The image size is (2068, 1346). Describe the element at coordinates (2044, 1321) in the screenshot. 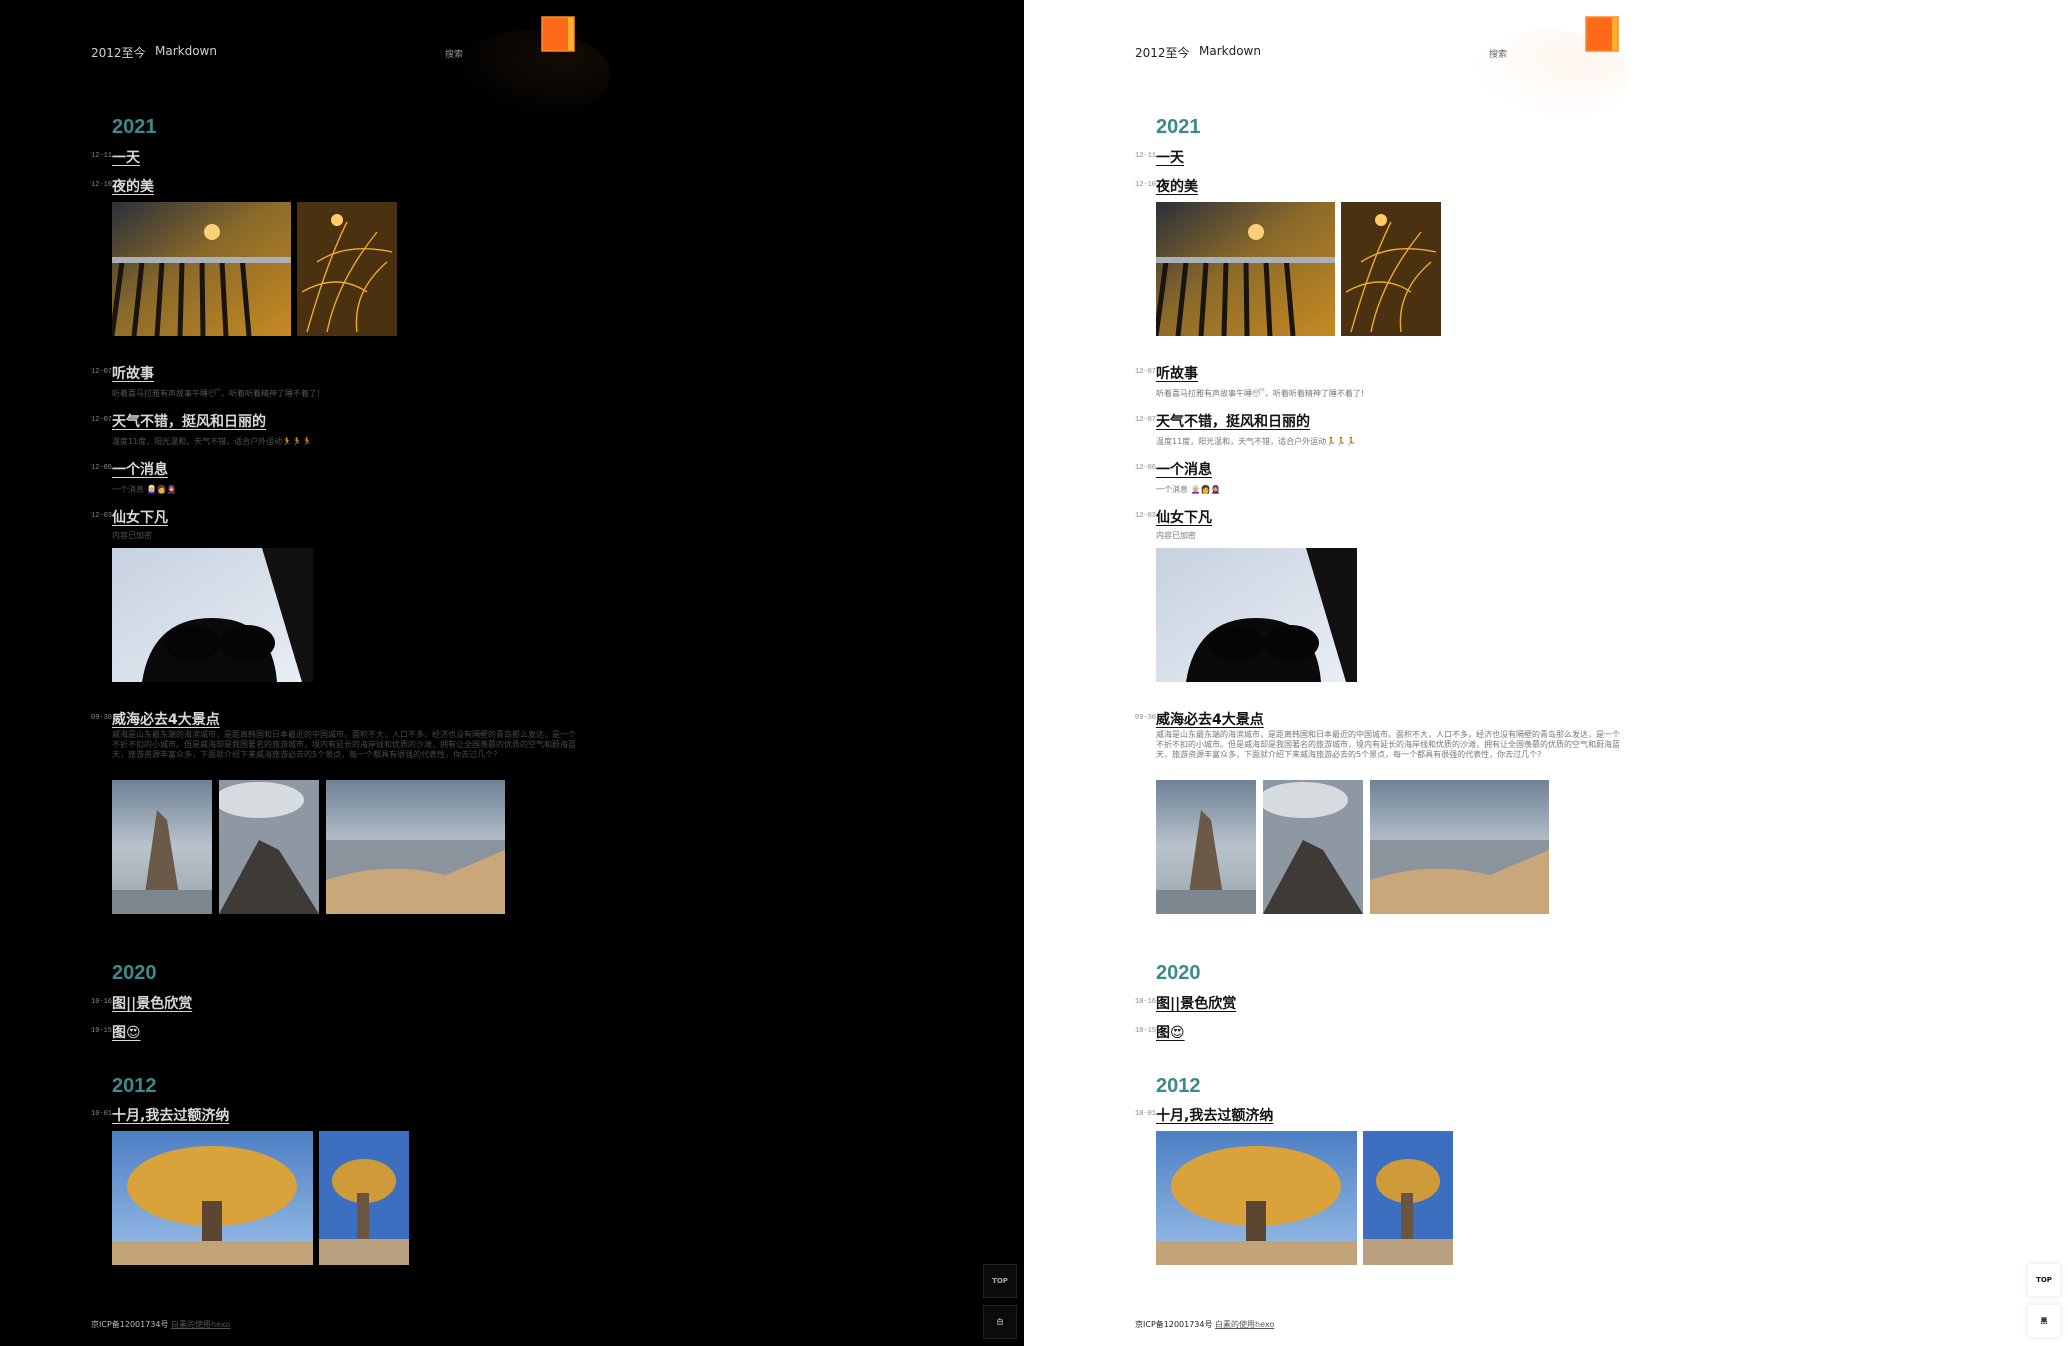

I see `theme-toggle-button: 黑` at that location.